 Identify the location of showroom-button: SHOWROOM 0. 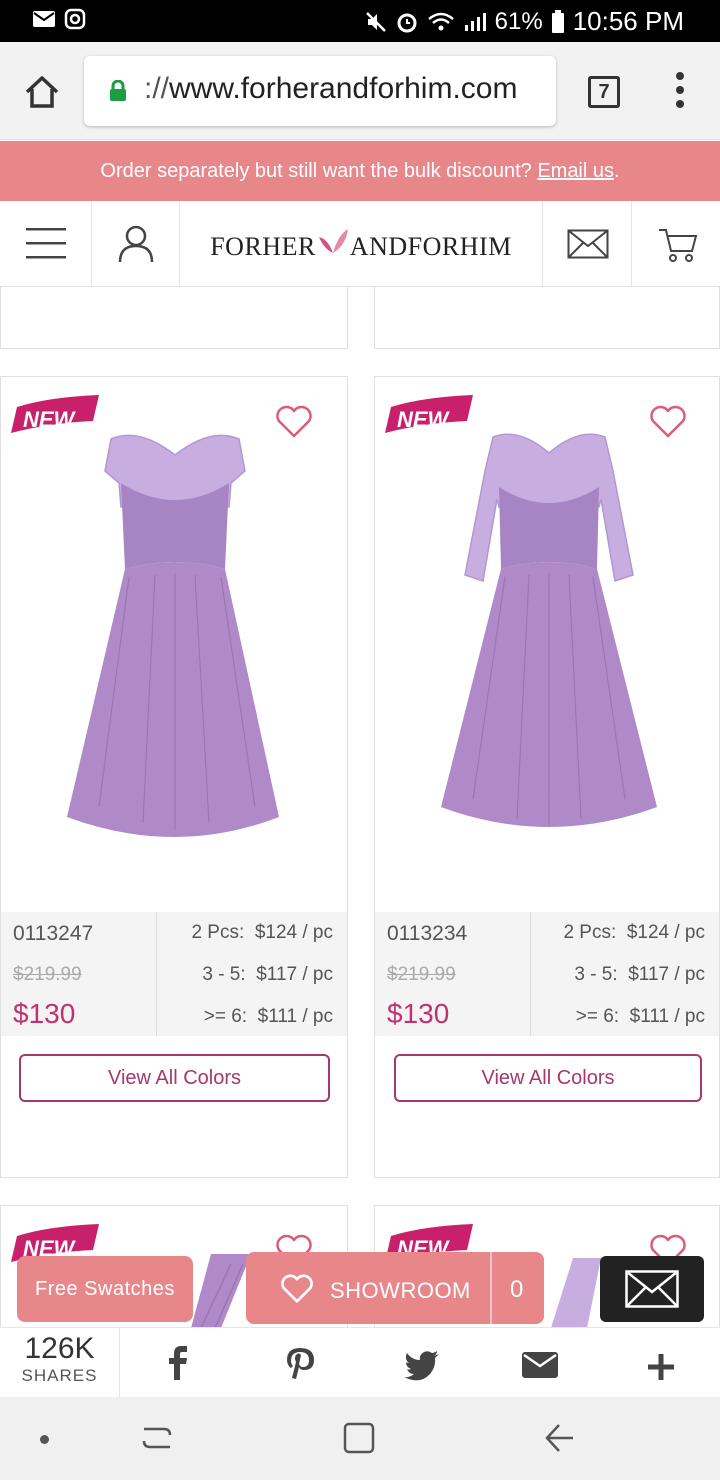
(395, 1288).